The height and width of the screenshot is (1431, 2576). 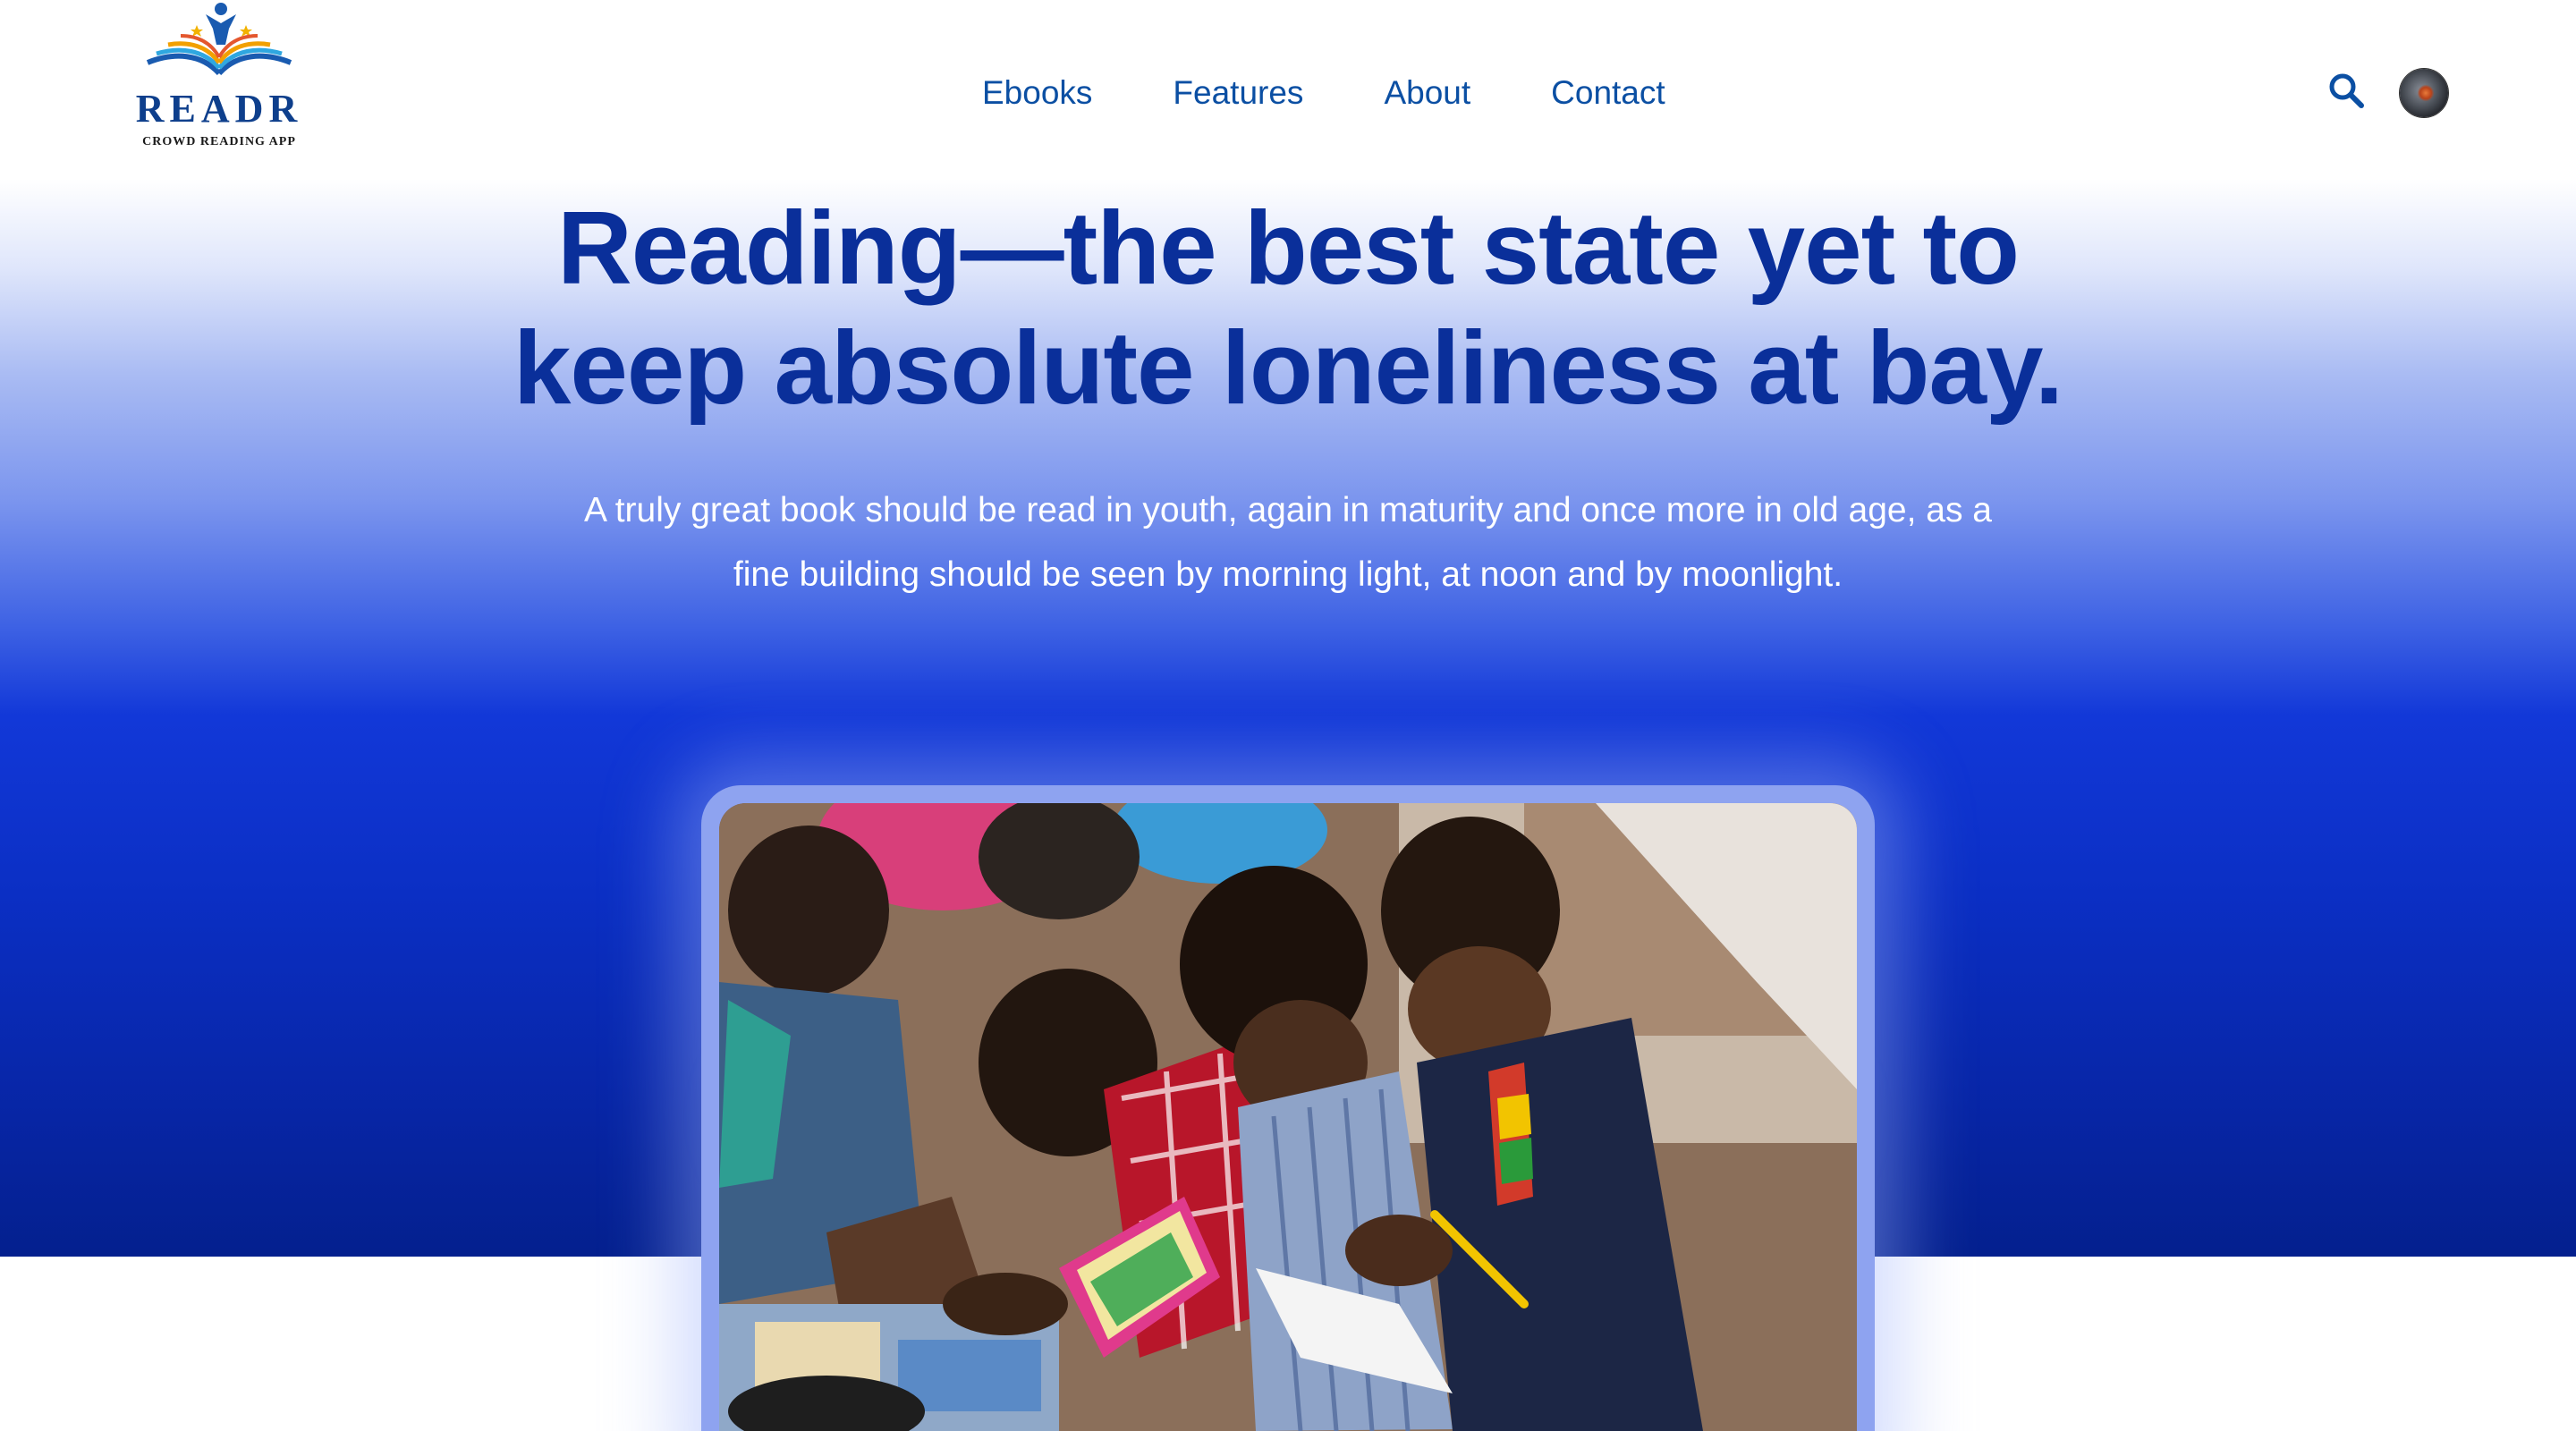 What do you see at coordinates (1427, 93) in the screenshot?
I see `nav-item-about: About` at bounding box center [1427, 93].